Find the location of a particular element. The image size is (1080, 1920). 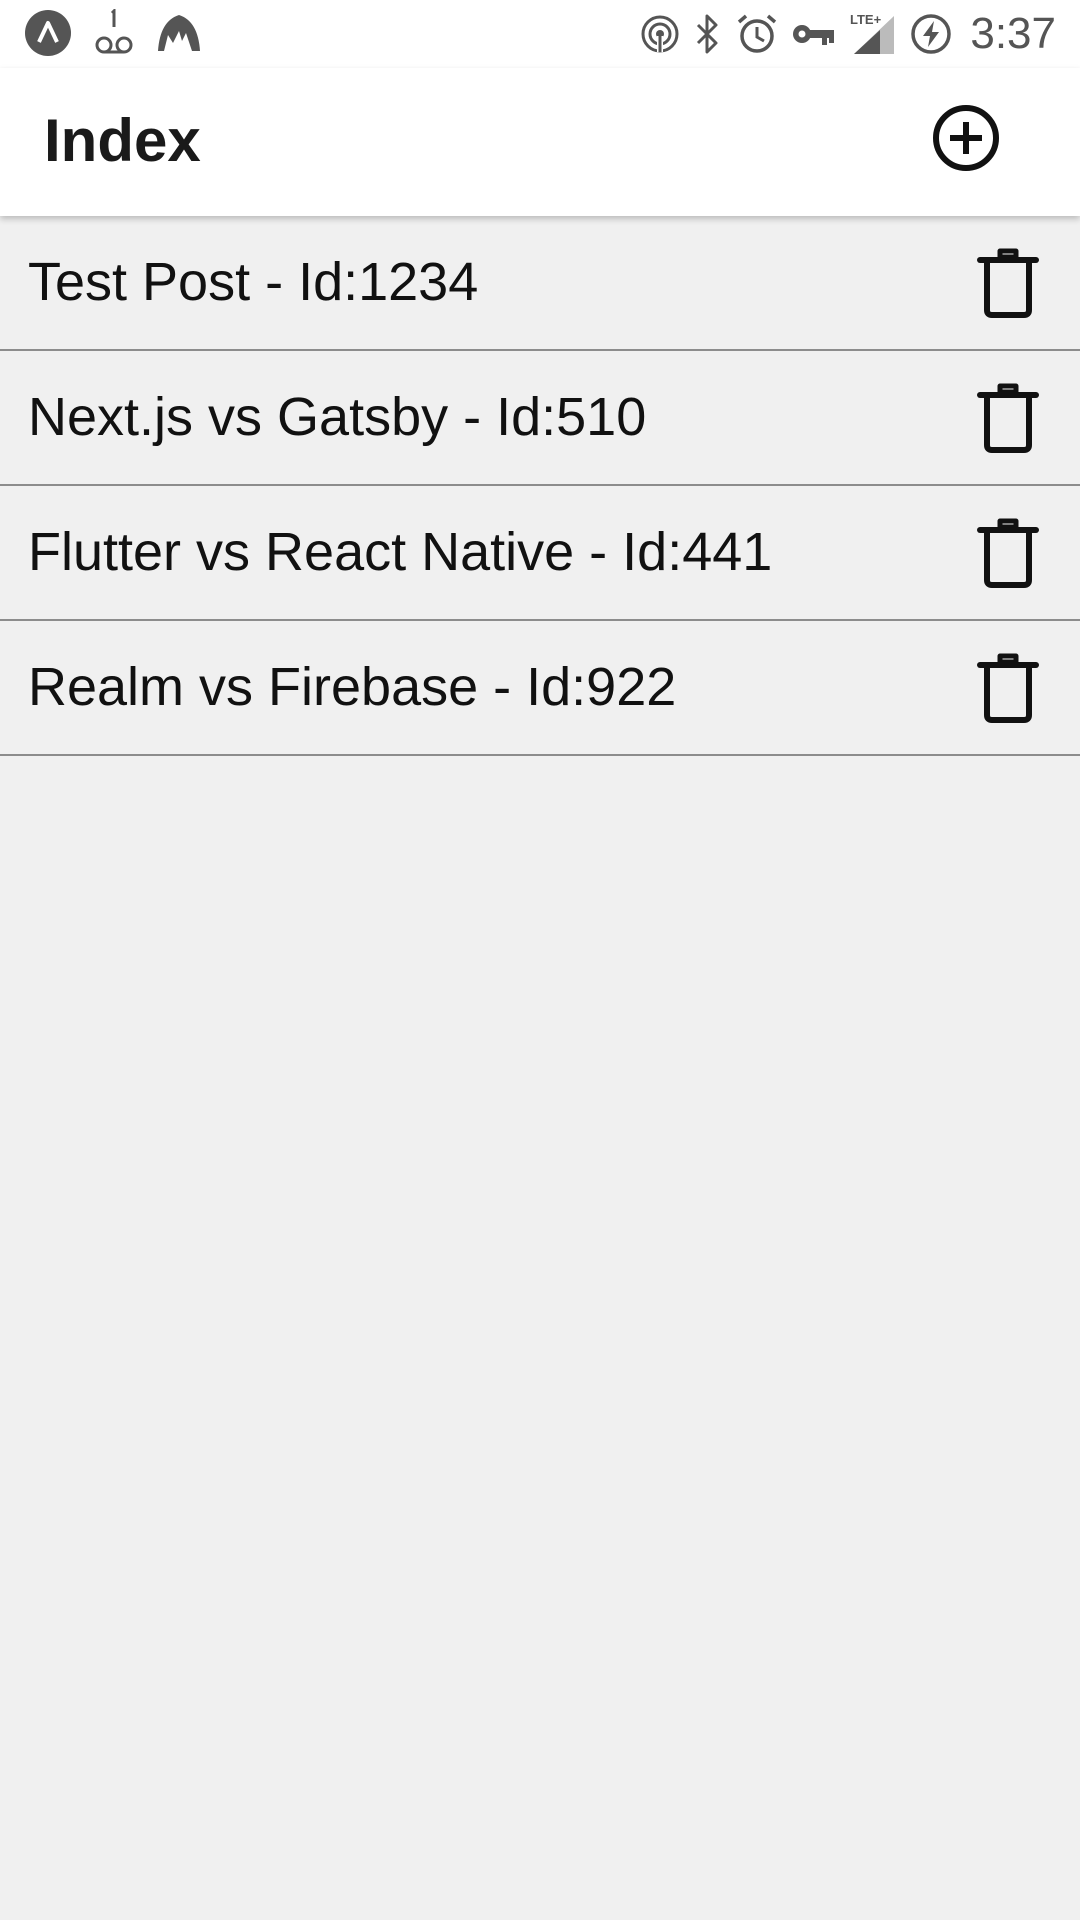

add-circle-icon is located at coordinates (966, 138).